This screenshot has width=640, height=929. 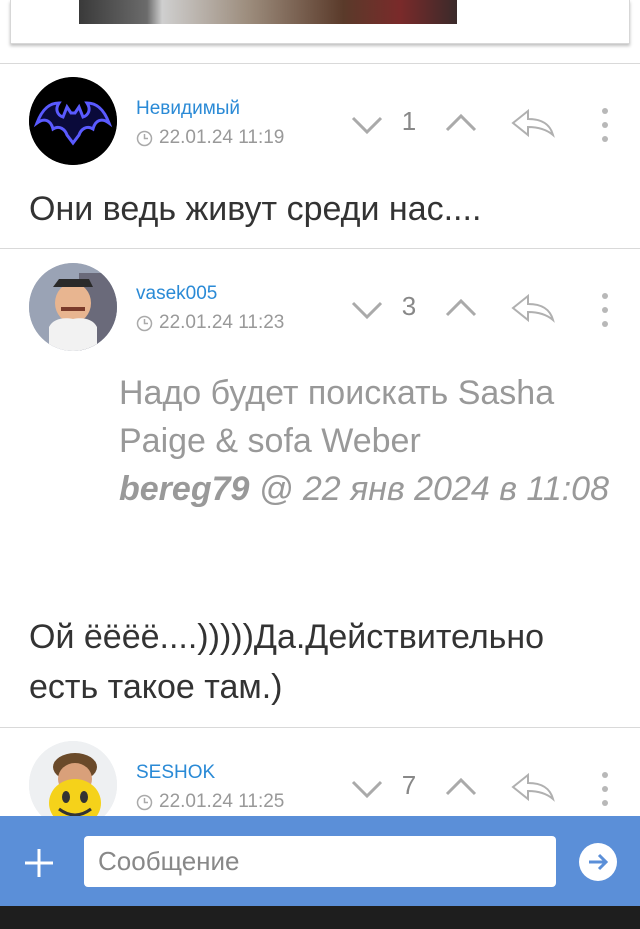 I want to click on timestamp: 22.01.24 11:23, so click(x=210, y=323).